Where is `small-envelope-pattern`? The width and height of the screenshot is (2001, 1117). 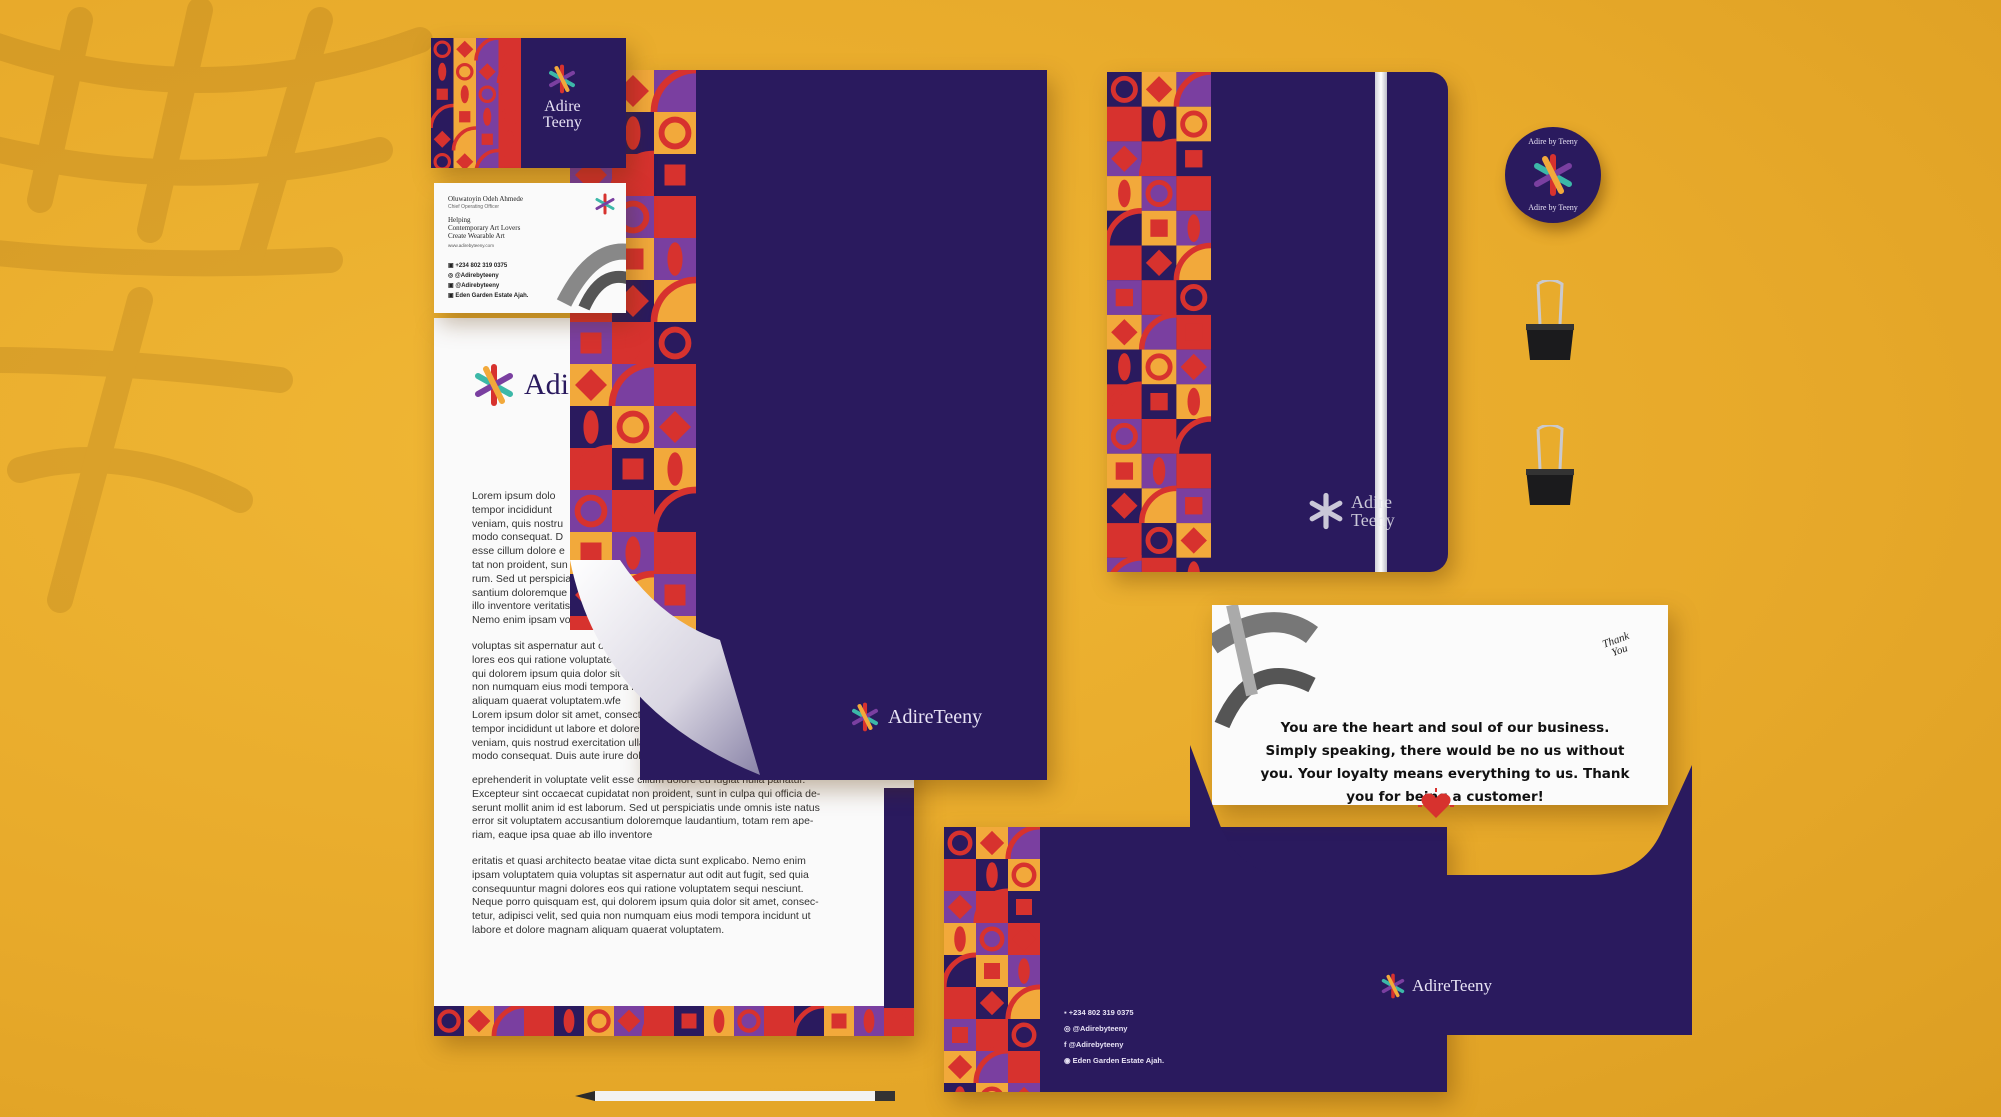
small-envelope-pattern is located at coordinates (992, 959).